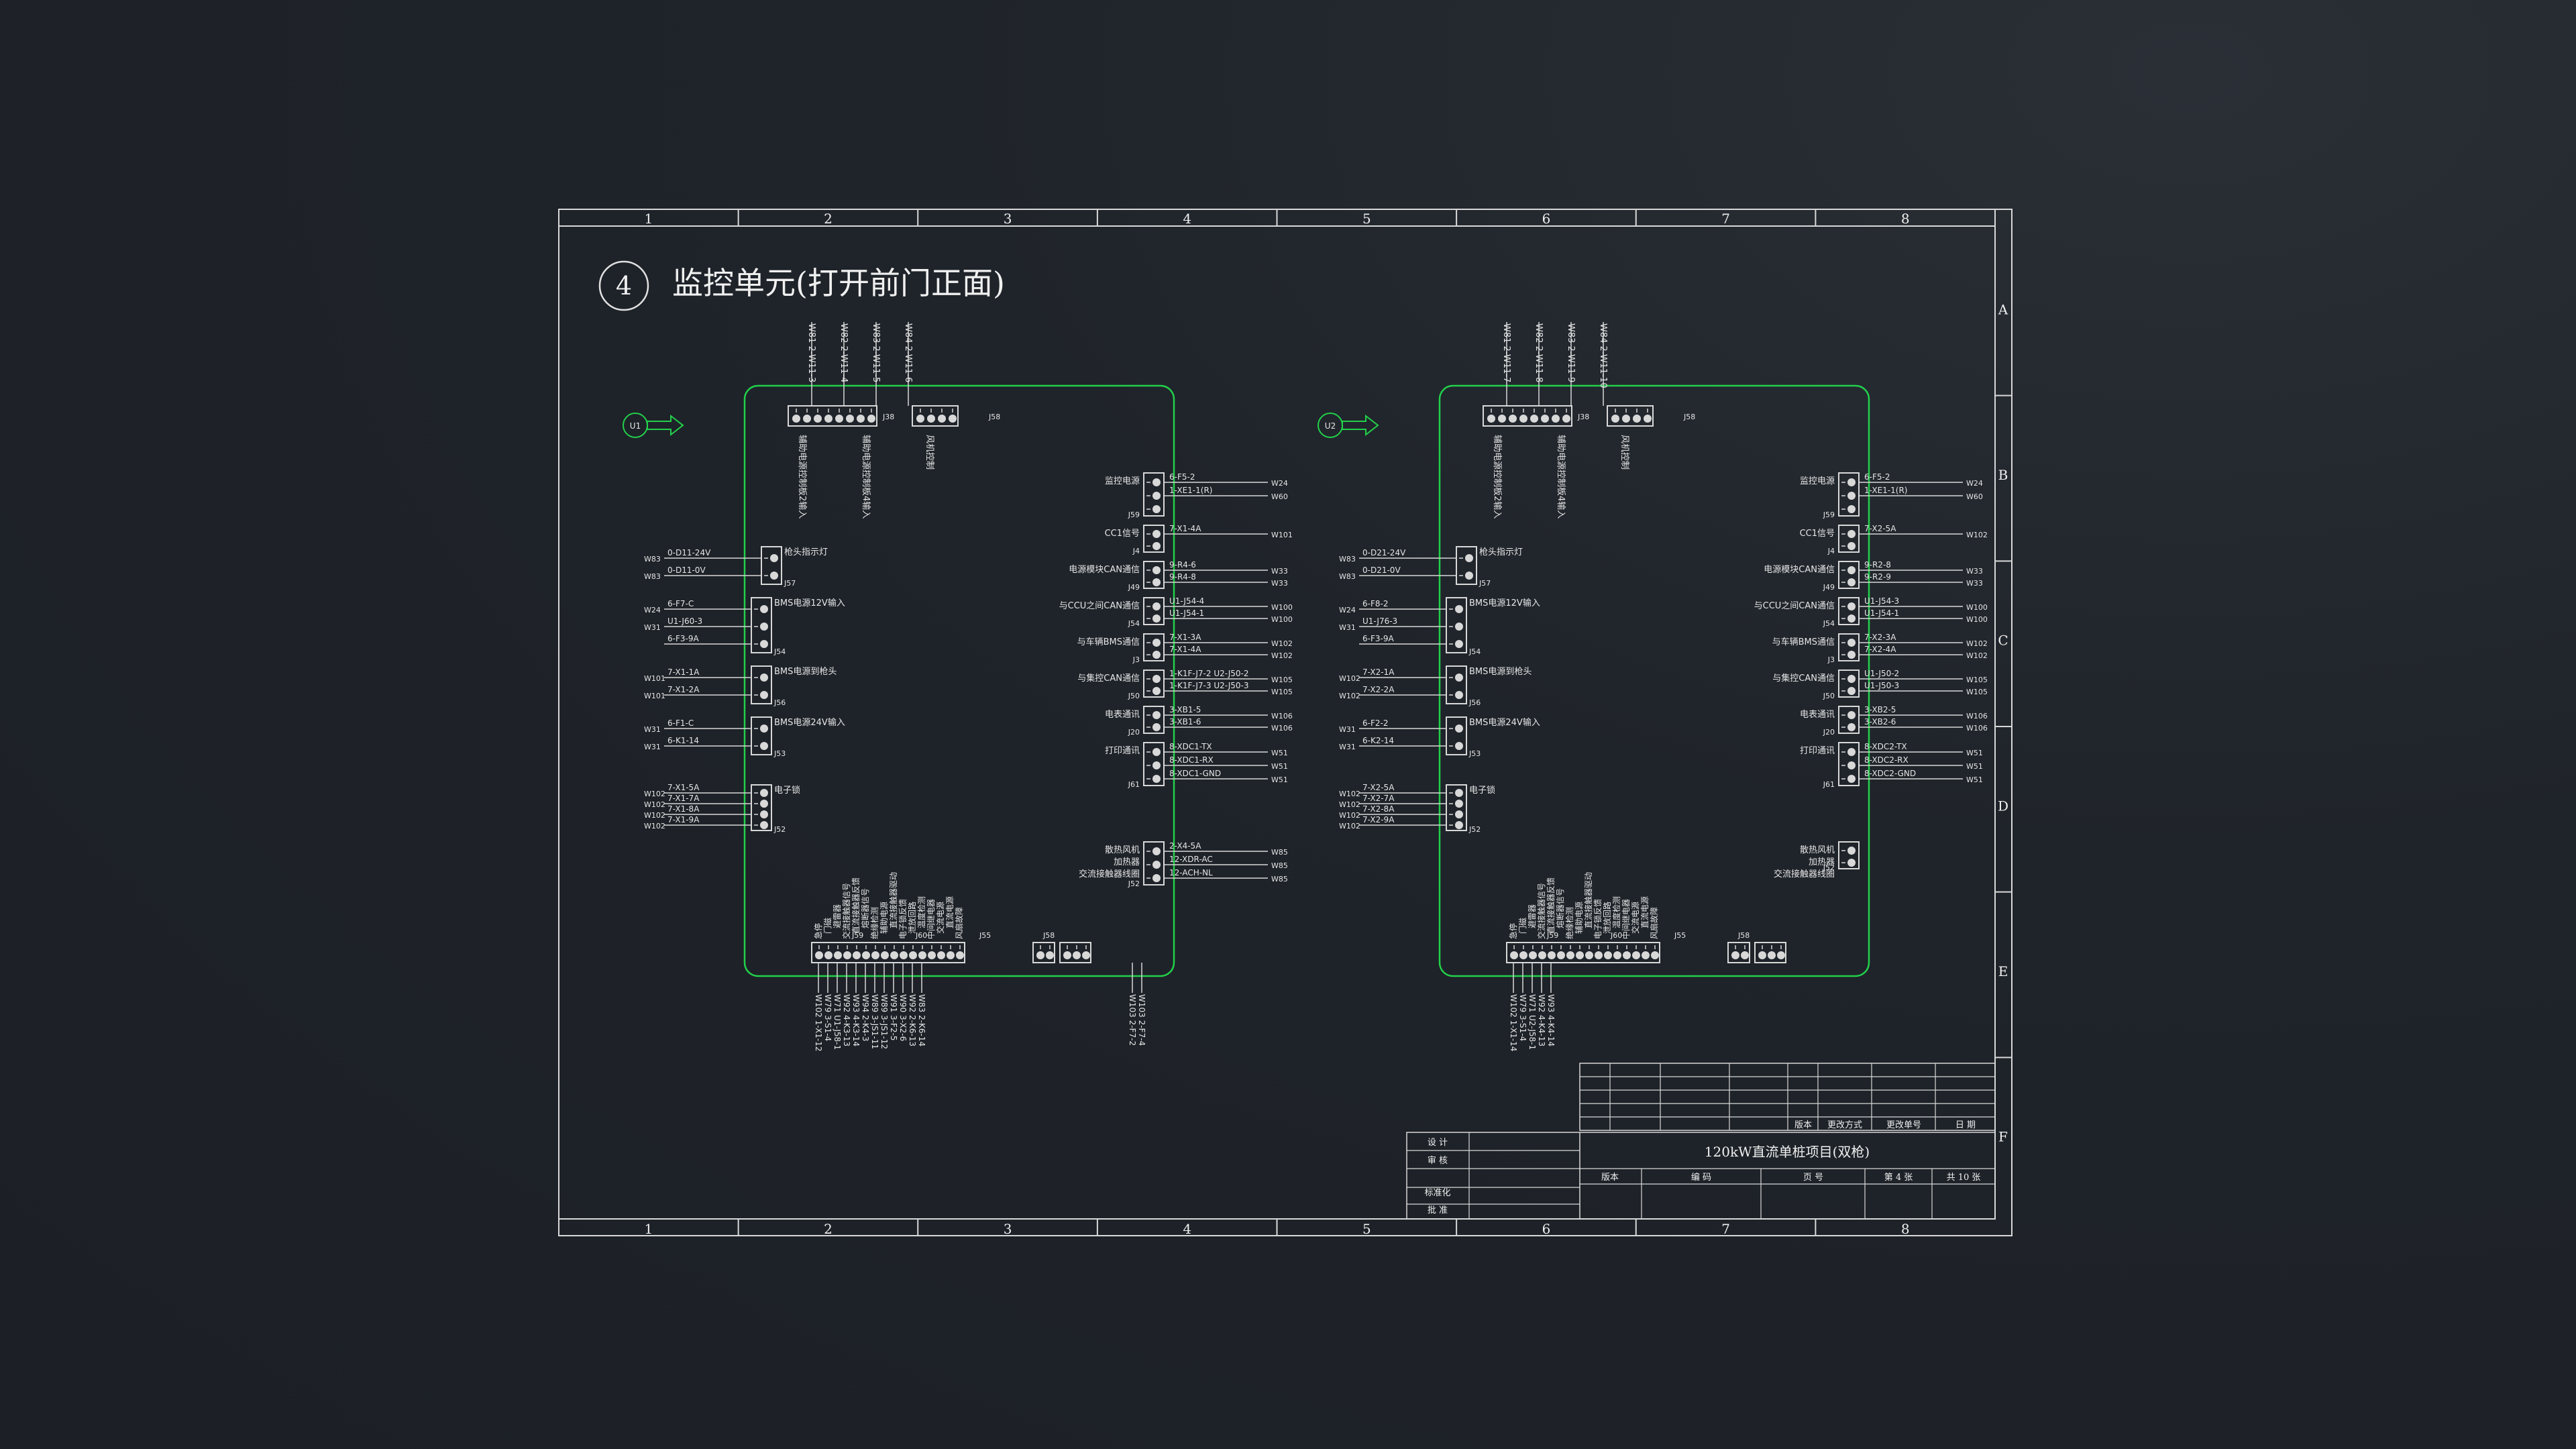 This screenshot has height=1449, width=2576. Describe the element at coordinates (1438, 1161) in the screenshot. I see `role-label: 审 核` at that location.